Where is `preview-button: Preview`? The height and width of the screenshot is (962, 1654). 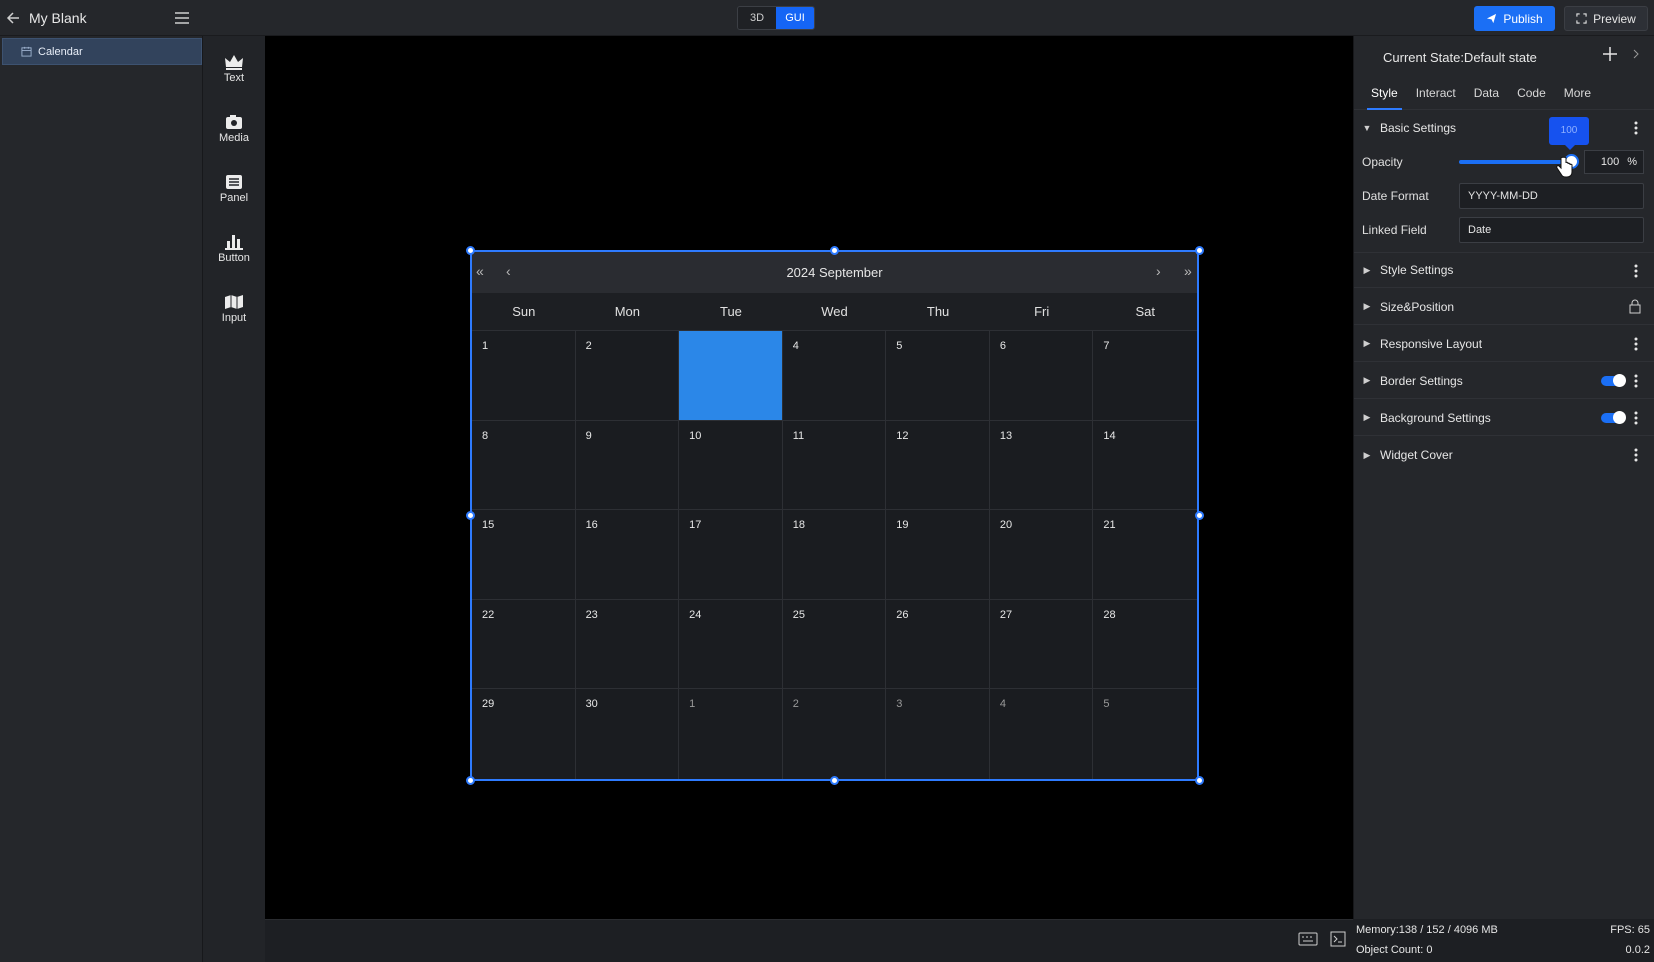
preview-button: Preview is located at coordinates (1606, 18).